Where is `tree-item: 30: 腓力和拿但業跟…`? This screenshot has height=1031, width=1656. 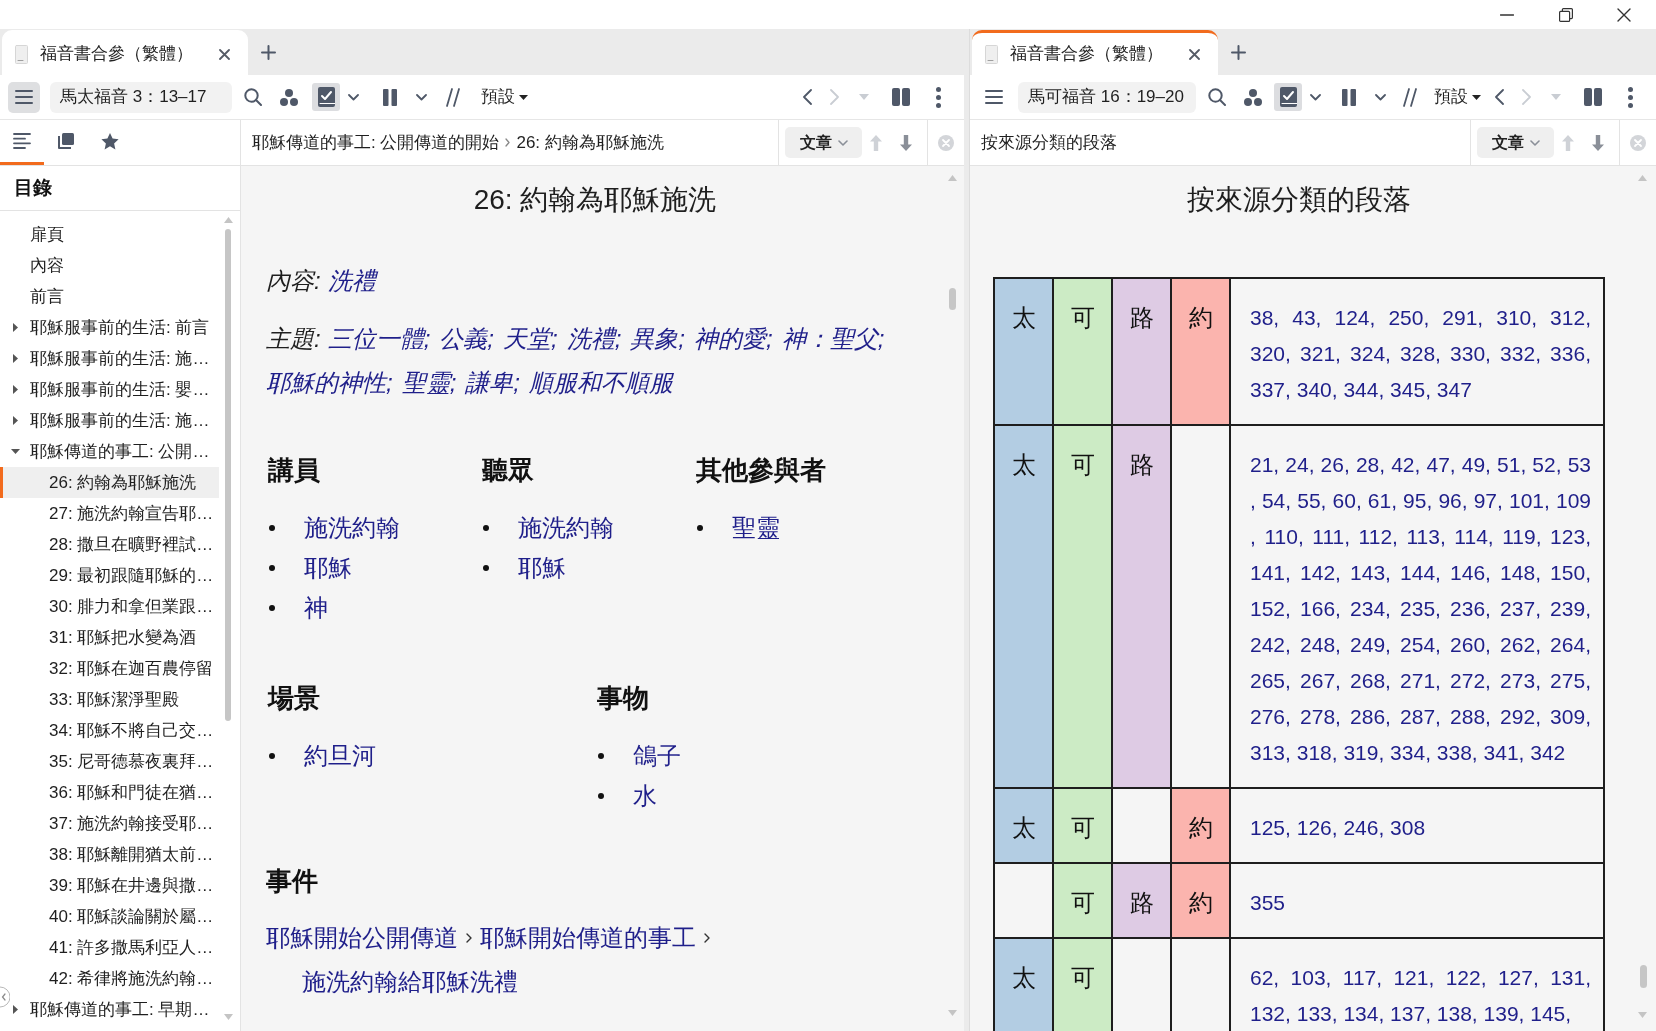 tree-item: 30: 腓力和拿但業跟… is located at coordinates (109, 606).